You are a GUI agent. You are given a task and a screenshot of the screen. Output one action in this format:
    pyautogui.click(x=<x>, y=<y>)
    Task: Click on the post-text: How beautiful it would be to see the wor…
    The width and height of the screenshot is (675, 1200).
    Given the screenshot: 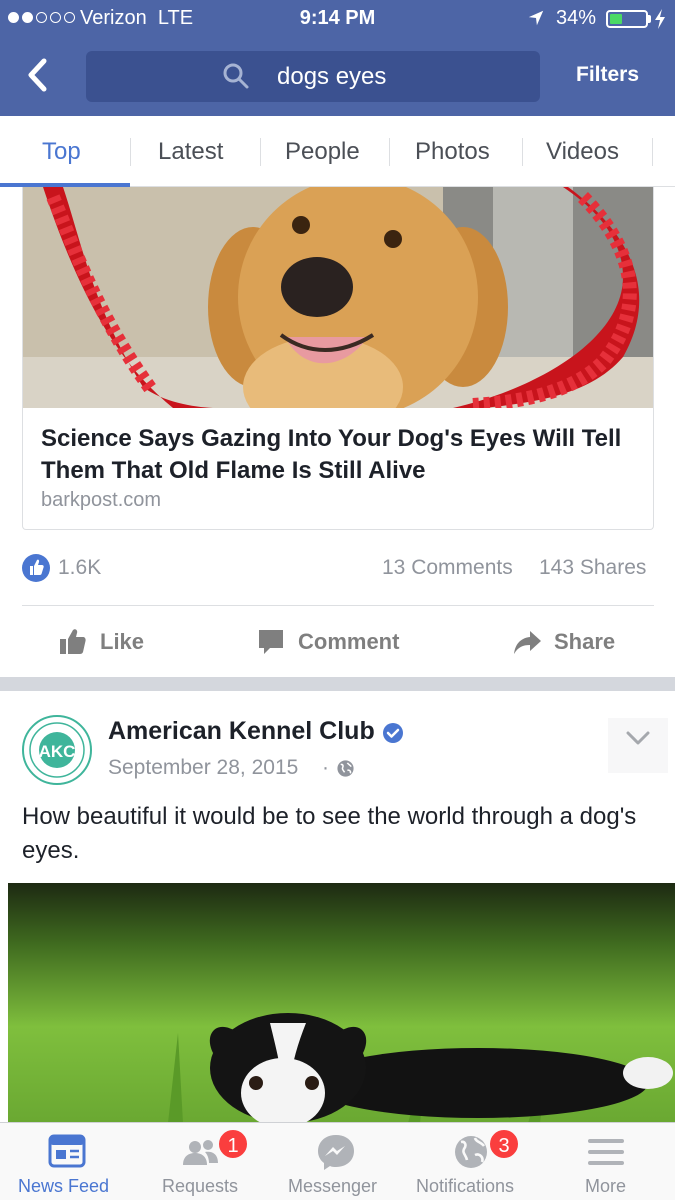 What is the action you would take?
    pyautogui.click(x=329, y=833)
    